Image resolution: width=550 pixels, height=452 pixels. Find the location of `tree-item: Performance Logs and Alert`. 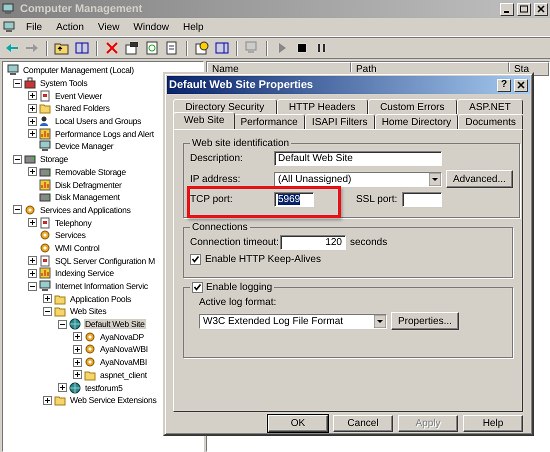

tree-item: Performance Logs and Alert is located at coordinates (104, 133).